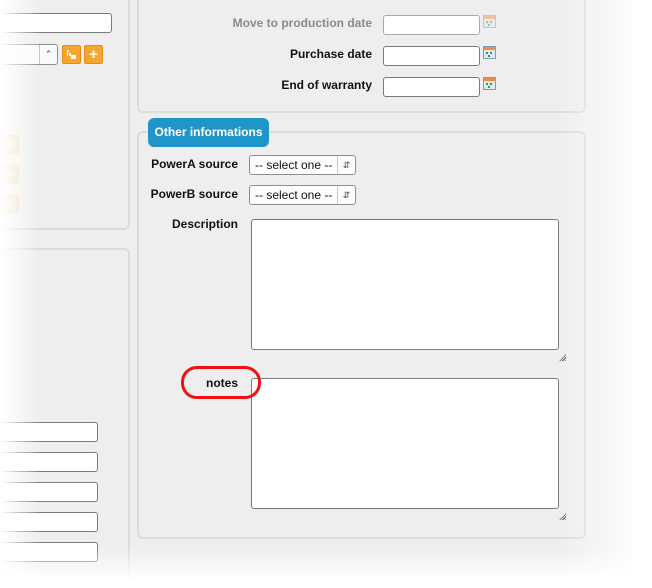 Image resolution: width=652 pixels, height=588 pixels. What do you see at coordinates (431, 56) in the screenshot?
I see `purchase-date-input` at bounding box center [431, 56].